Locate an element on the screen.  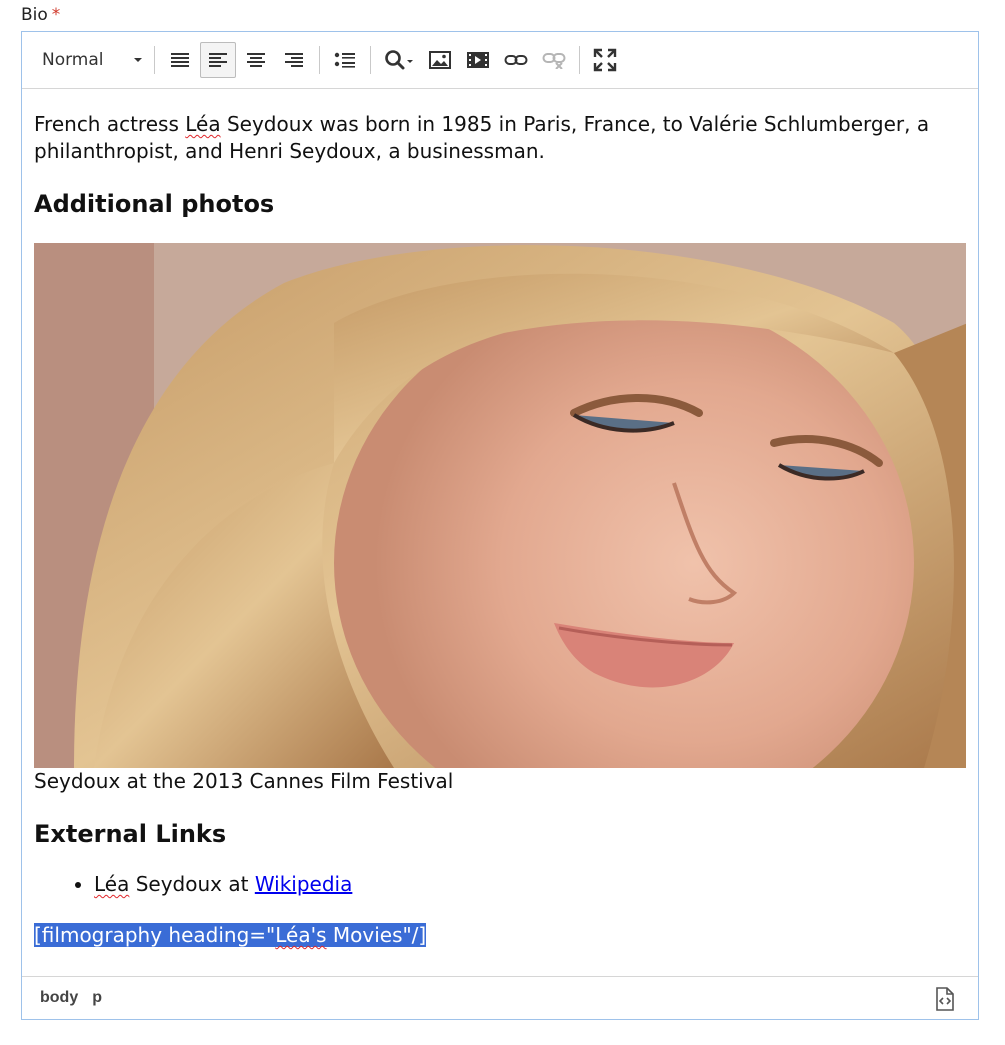
list-item-text: Seydoux at is located at coordinates (192, 884).